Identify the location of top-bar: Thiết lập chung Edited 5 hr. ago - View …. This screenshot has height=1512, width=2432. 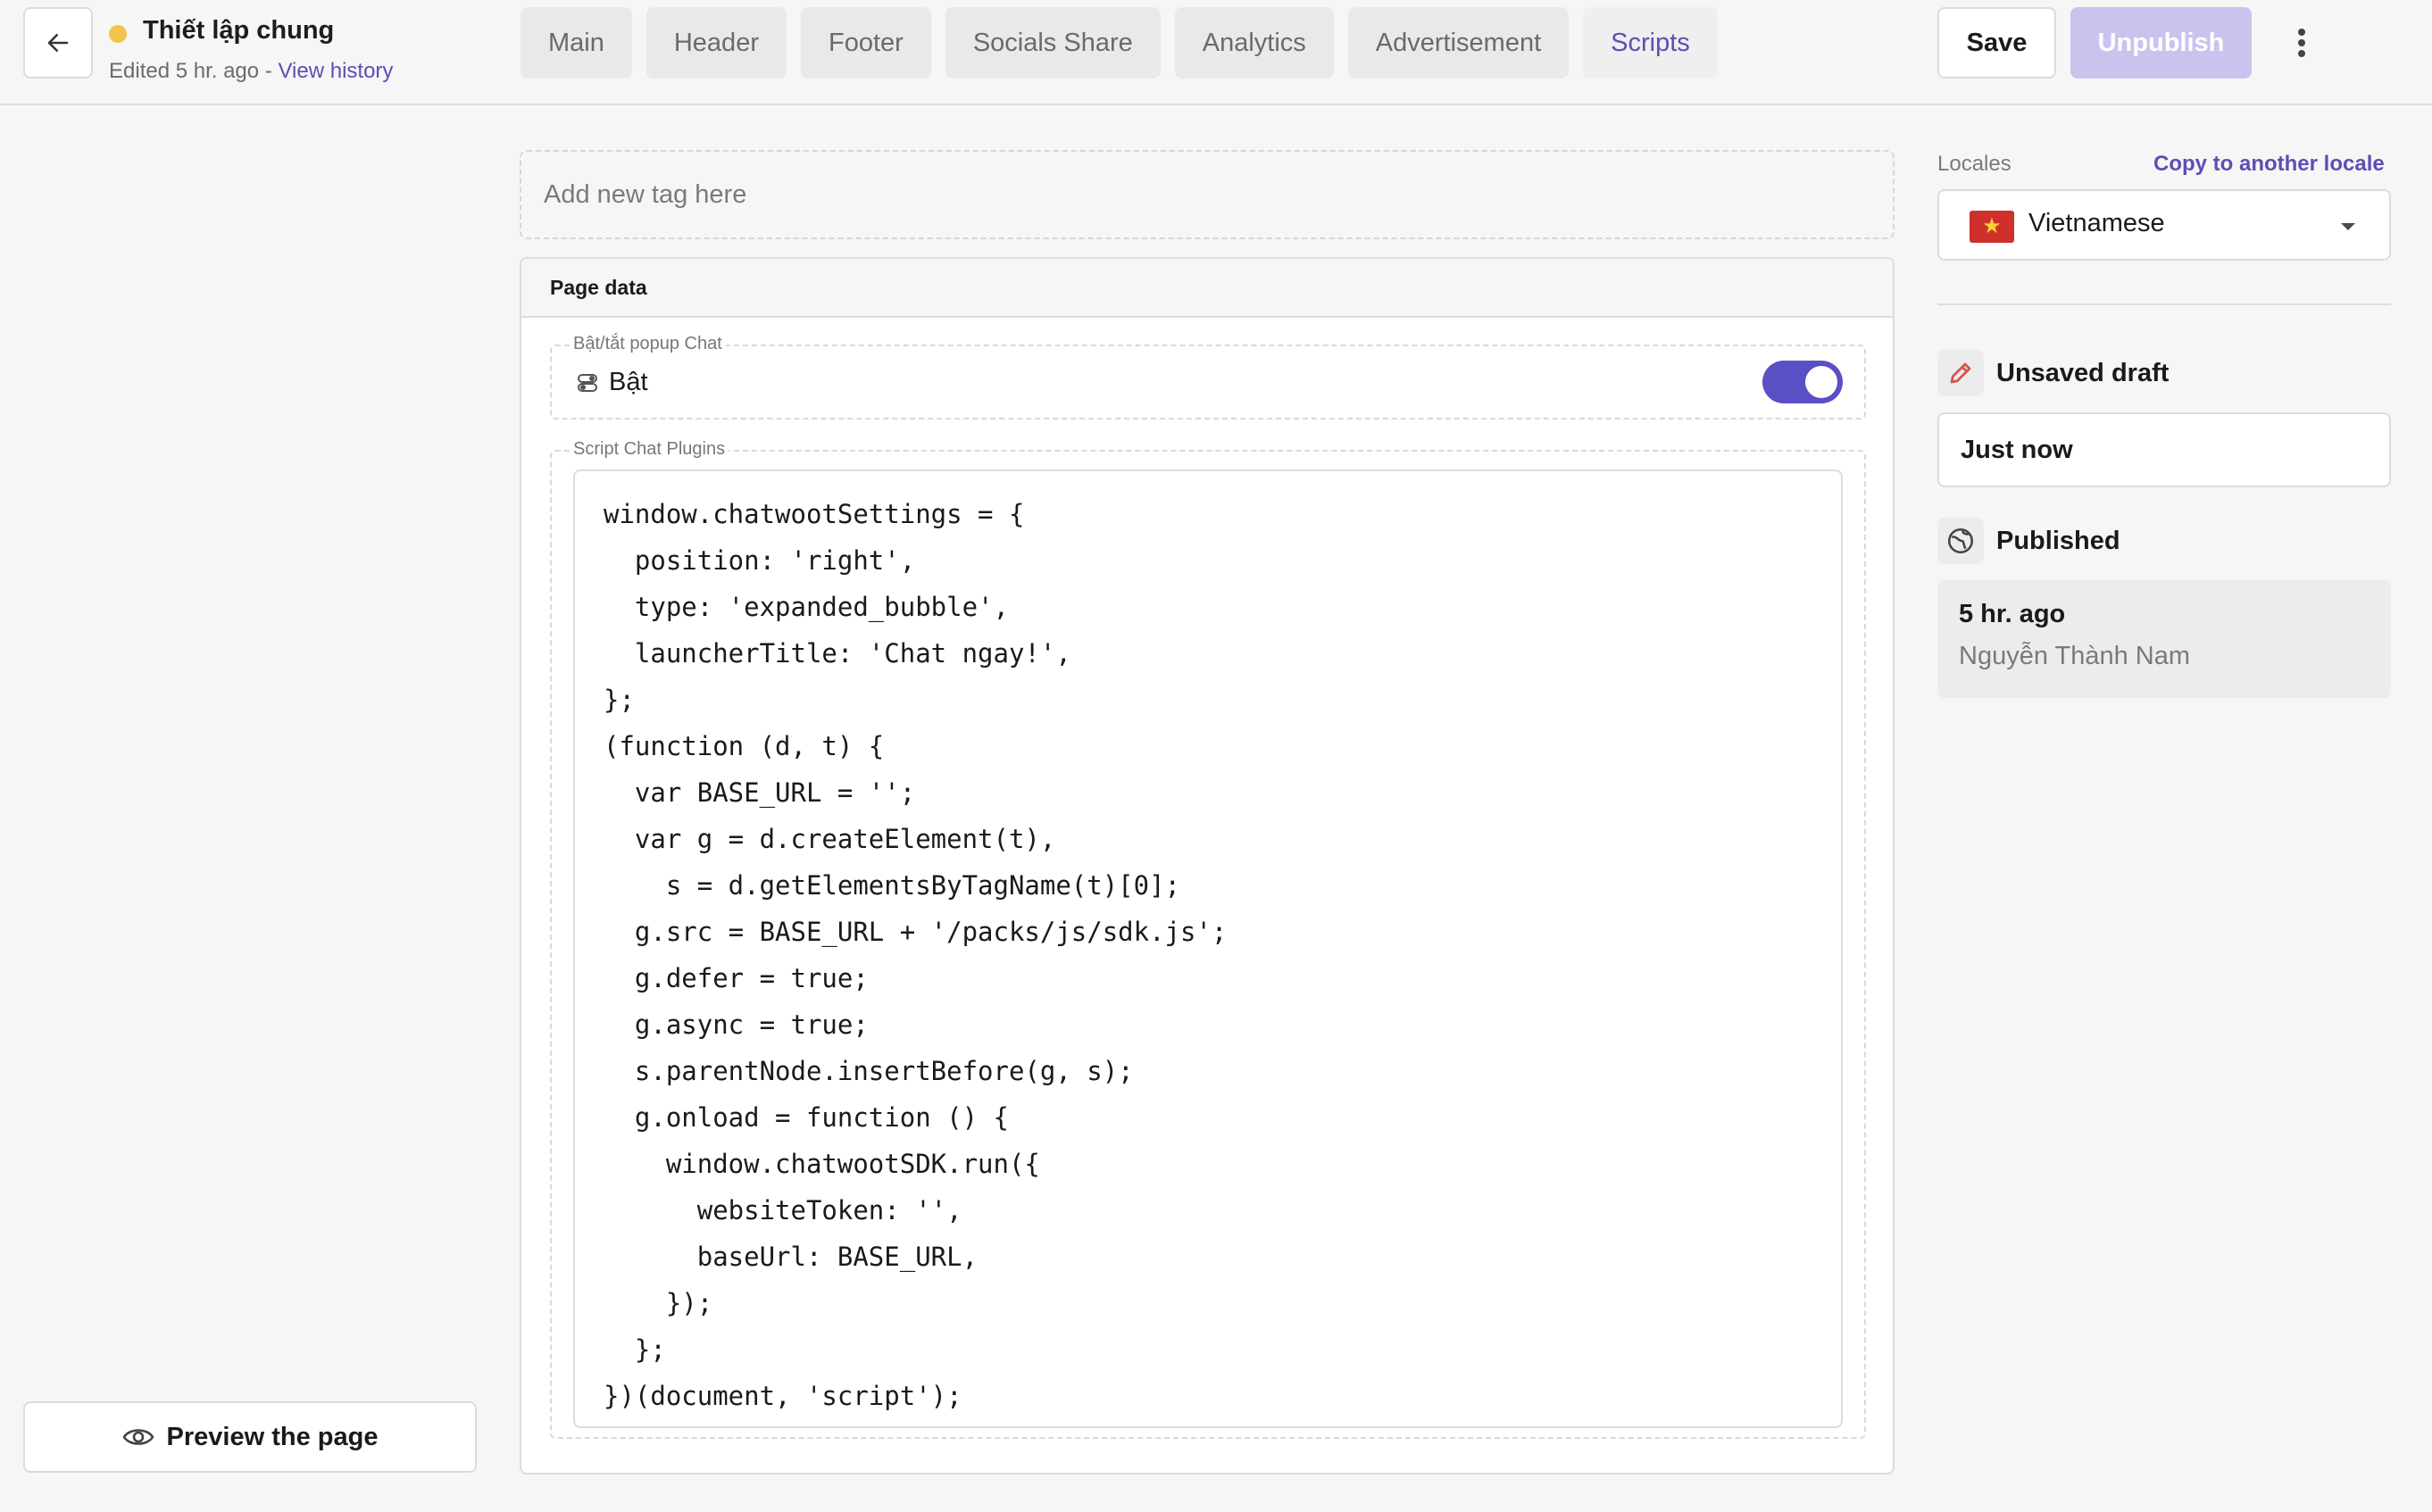
(1216, 53).